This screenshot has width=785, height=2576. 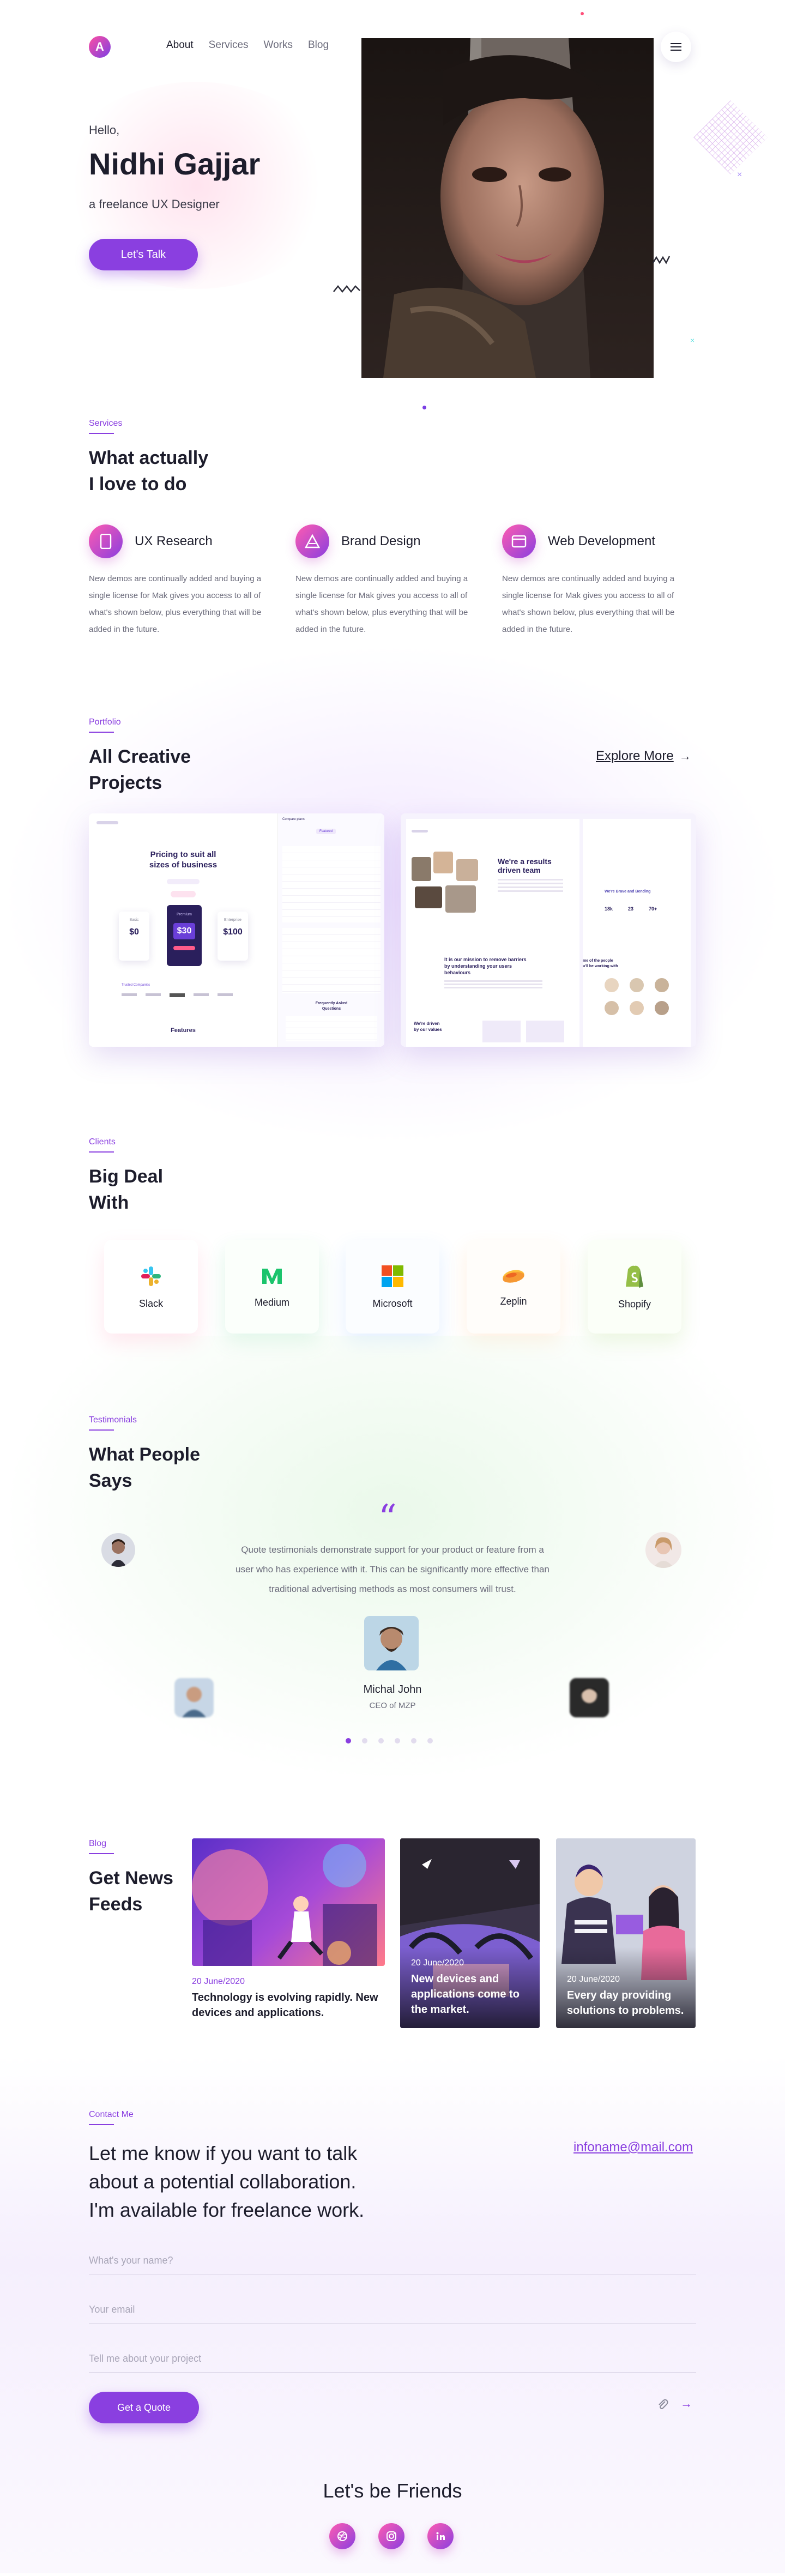 What do you see at coordinates (318, 45) in the screenshot?
I see `nav-blog: Blog` at bounding box center [318, 45].